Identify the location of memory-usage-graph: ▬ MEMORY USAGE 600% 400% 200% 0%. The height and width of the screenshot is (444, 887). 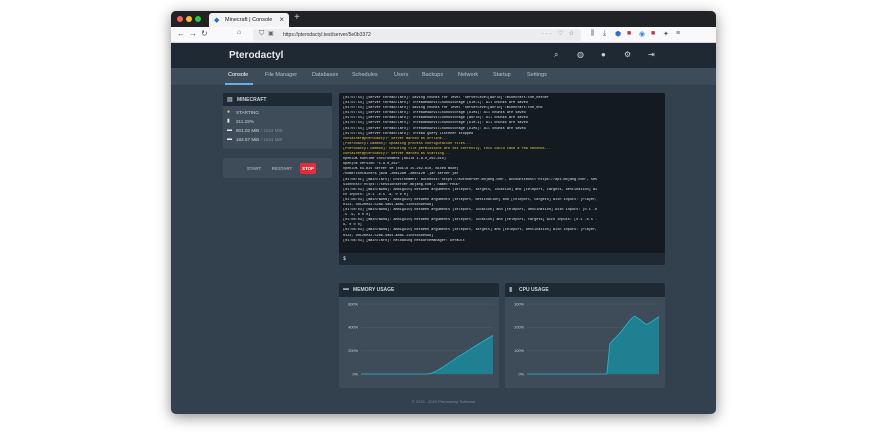
(419, 335).